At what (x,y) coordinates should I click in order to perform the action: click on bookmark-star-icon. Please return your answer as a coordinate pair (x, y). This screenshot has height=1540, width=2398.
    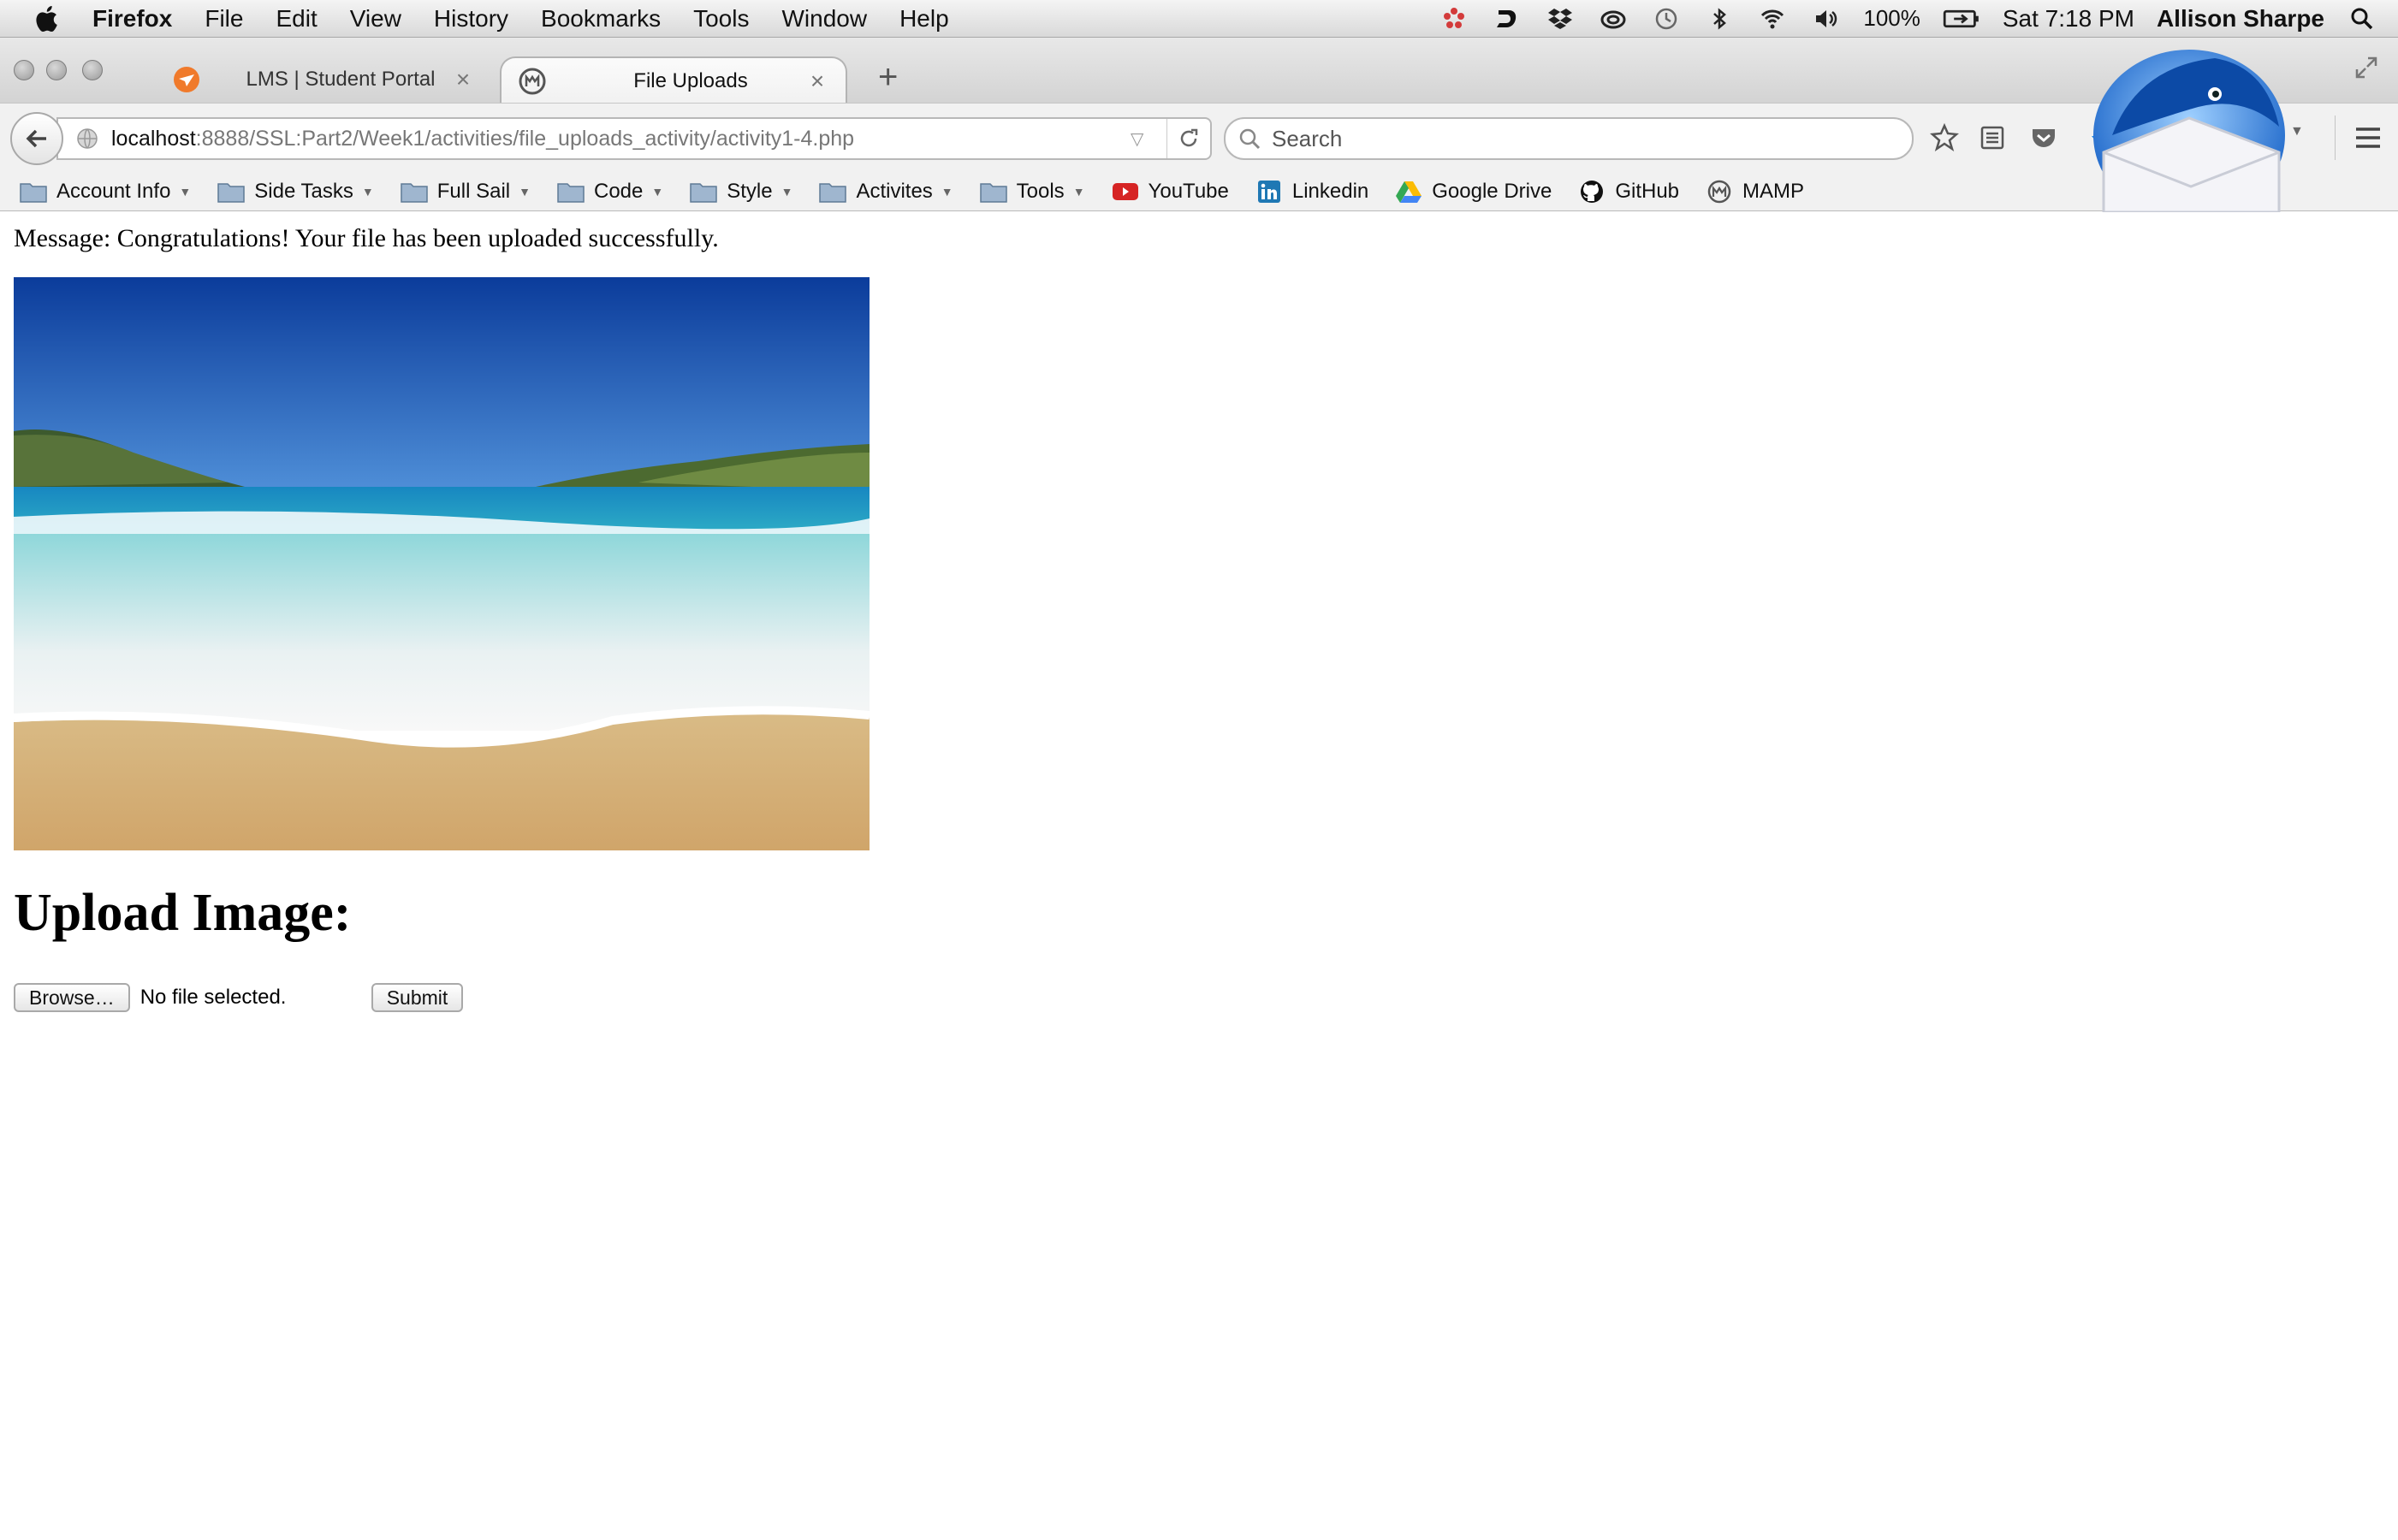
    Looking at the image, I should click on (1944, 137).